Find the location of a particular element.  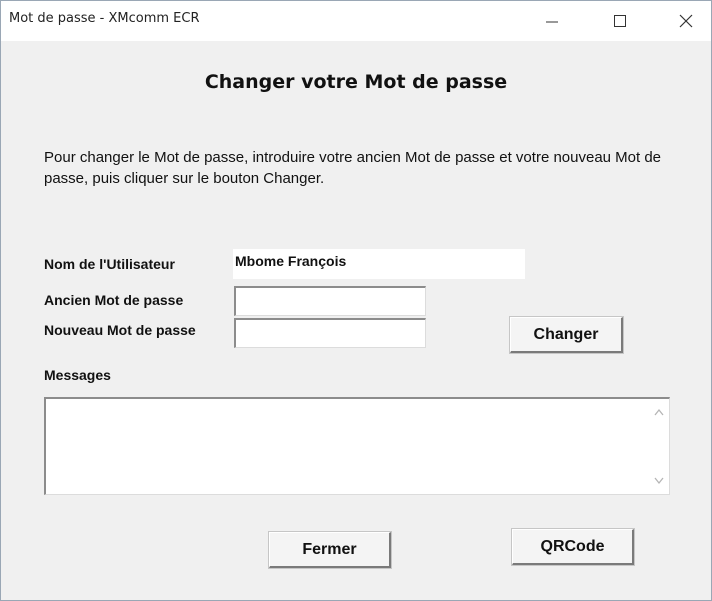

maximize-icon is located at coordinates (620, 21).